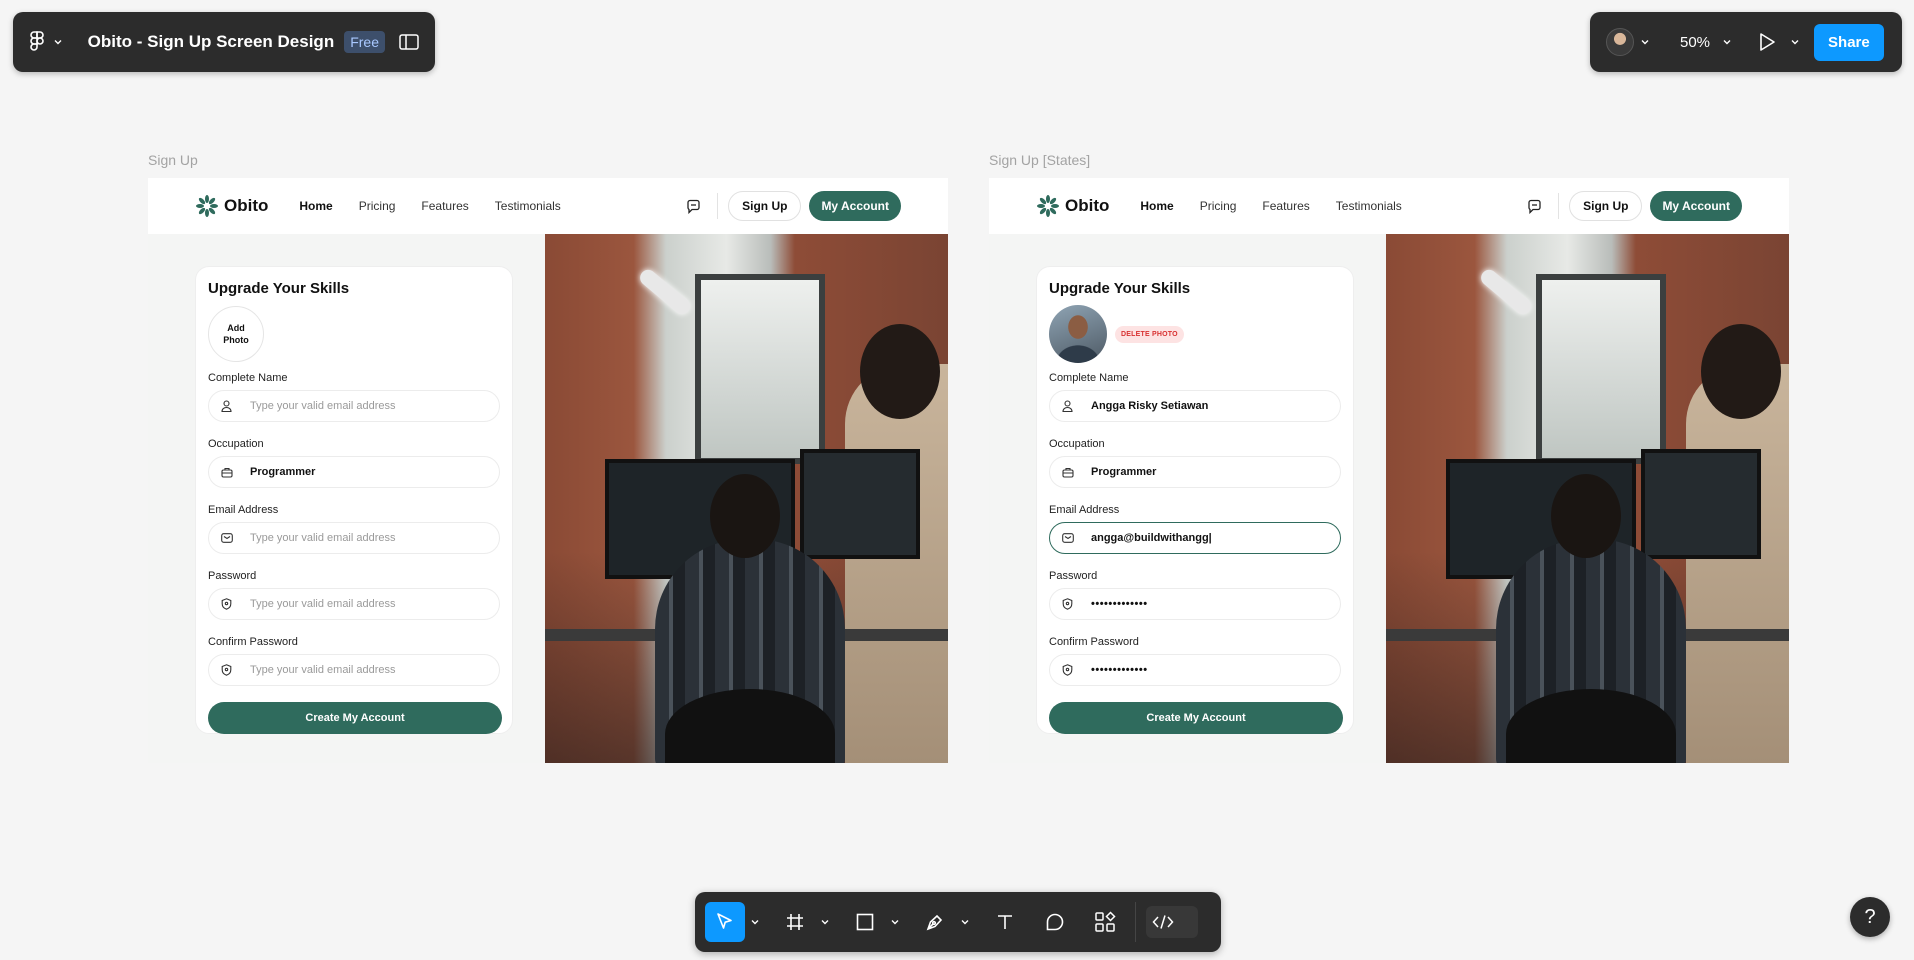  What do you see at coordinates (173, 160) in the screenshot?
I see `frame-label: Sign Up` at bounding box center [173, 160].